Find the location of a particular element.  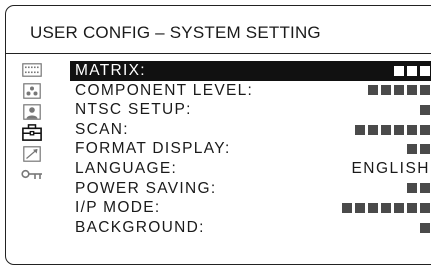

person-icon is located at coordinates (32, 114).